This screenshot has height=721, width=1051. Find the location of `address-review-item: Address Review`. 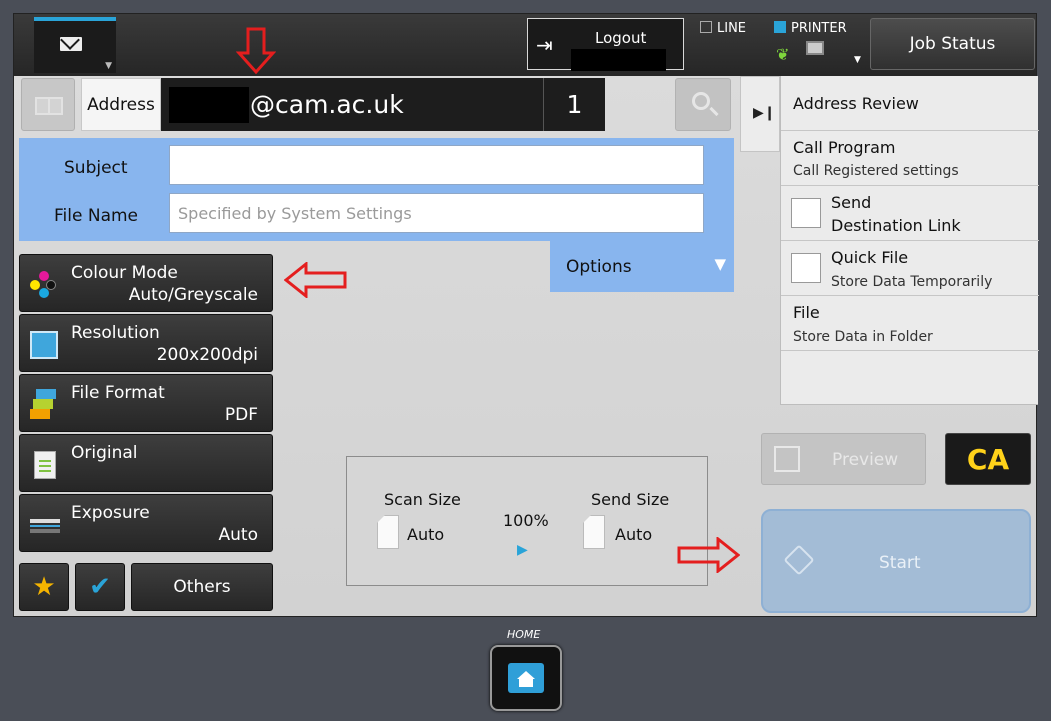

address-review-item: Address Review is located at coordinates (910, 103).